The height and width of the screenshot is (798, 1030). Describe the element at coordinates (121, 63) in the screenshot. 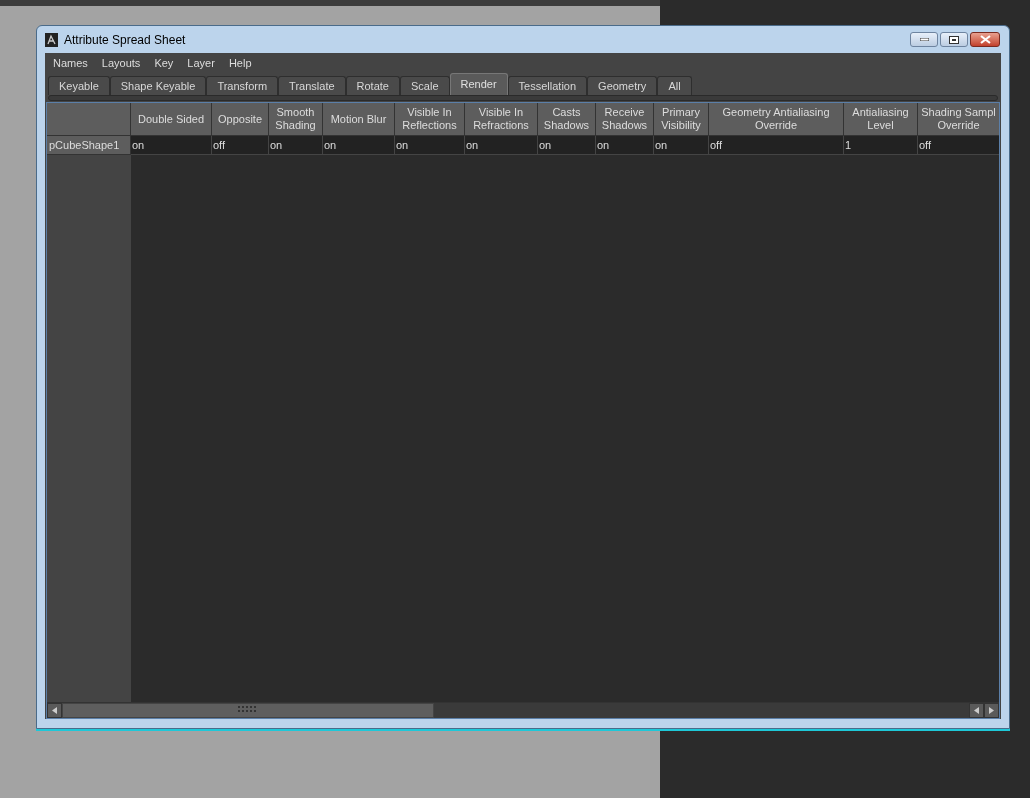

I see `menu-item: Layouts` at that location.